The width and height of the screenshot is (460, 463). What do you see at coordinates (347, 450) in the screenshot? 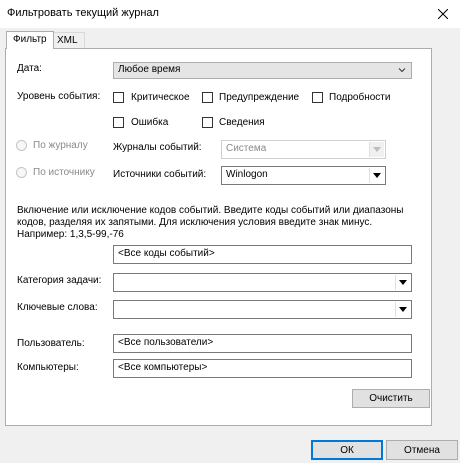
I see `ok-button: ОК` at bounding box center [347, 450].